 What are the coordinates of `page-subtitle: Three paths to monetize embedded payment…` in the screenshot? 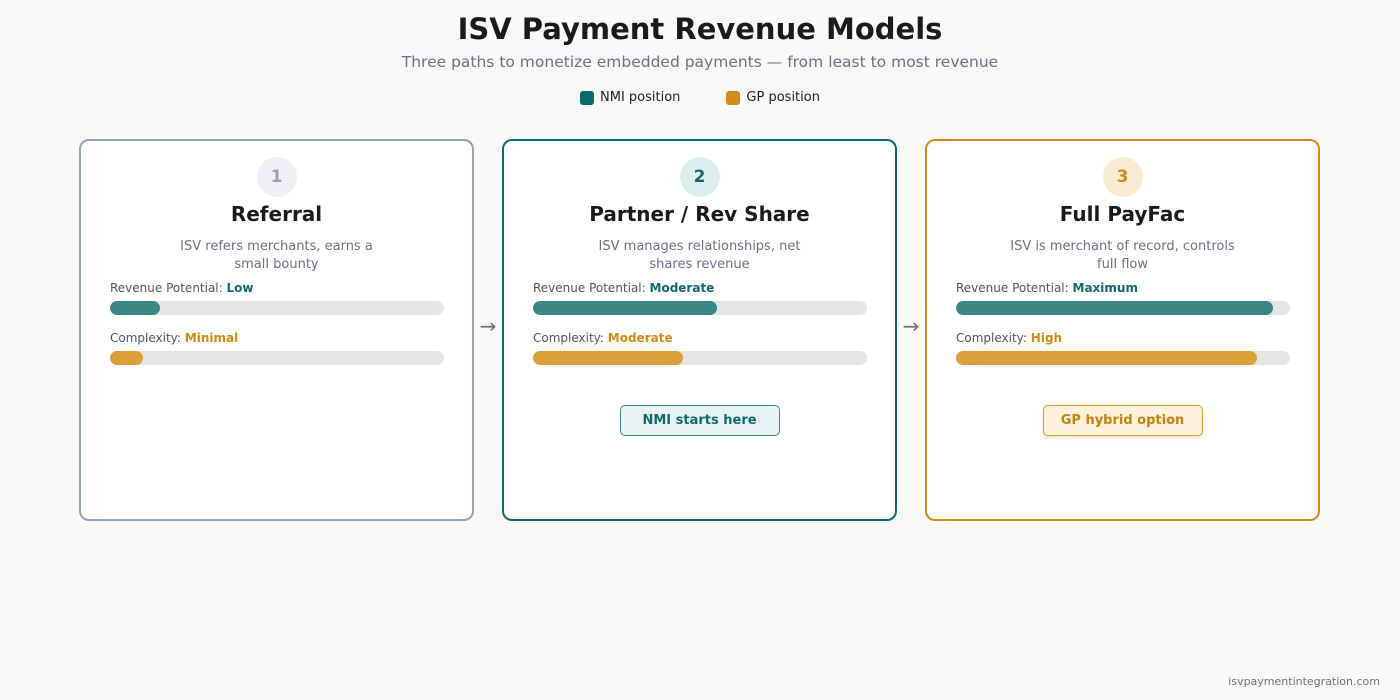 It's located at (700, 62).